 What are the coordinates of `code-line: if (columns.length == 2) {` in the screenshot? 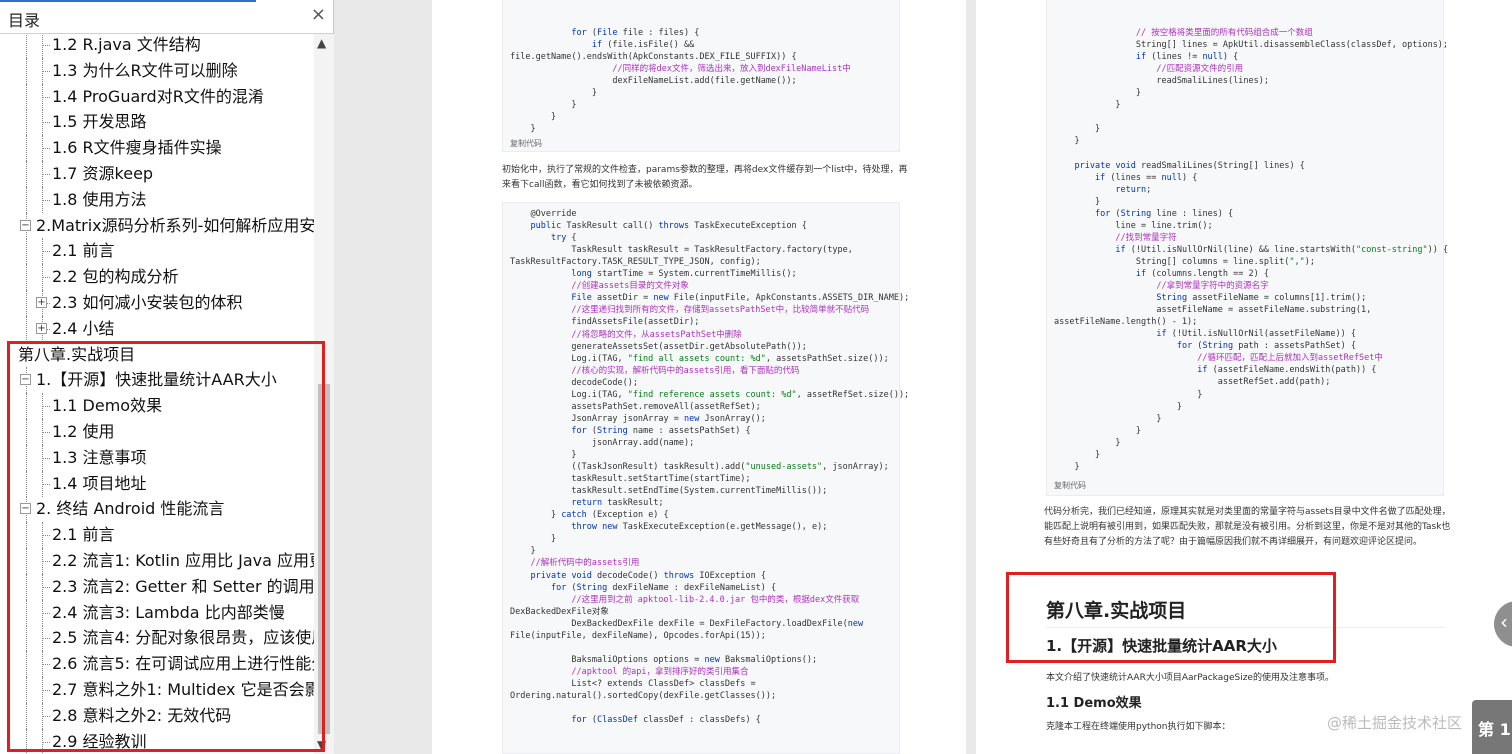 It's located at (1202, 274).